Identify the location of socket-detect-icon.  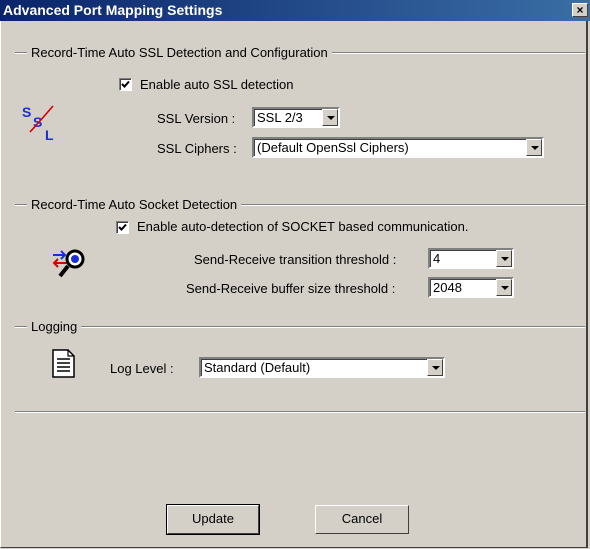
(68, 263).